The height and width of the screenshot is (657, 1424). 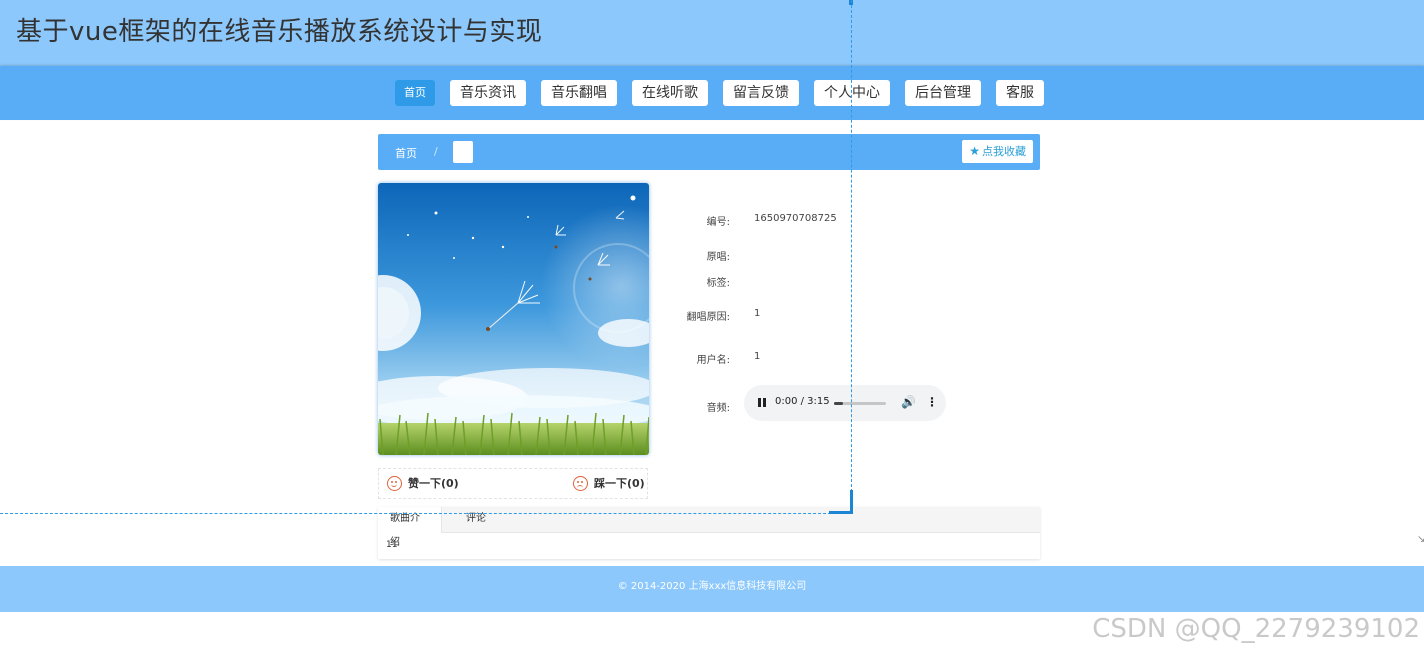 I want to click on breadcrumb-home: 首页, so click(x=406, y=153).